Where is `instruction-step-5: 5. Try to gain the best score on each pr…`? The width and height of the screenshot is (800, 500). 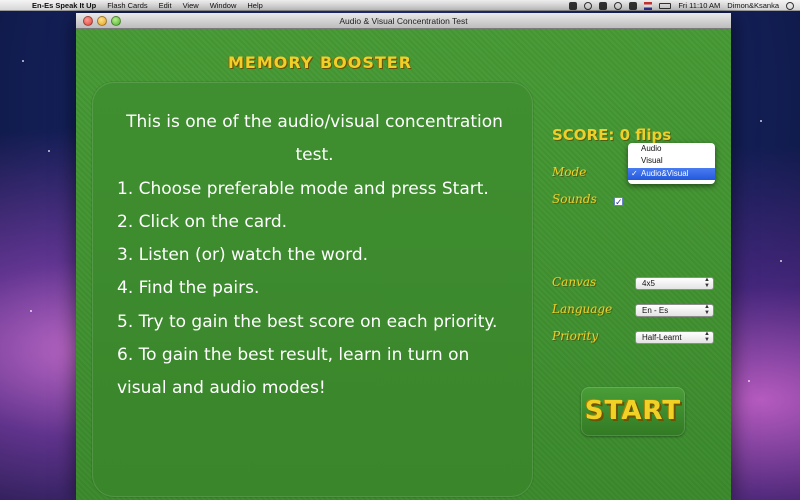 instruction-step-5: 5. Try to gain the best score on each pr… is located at coordinates (307, 321).